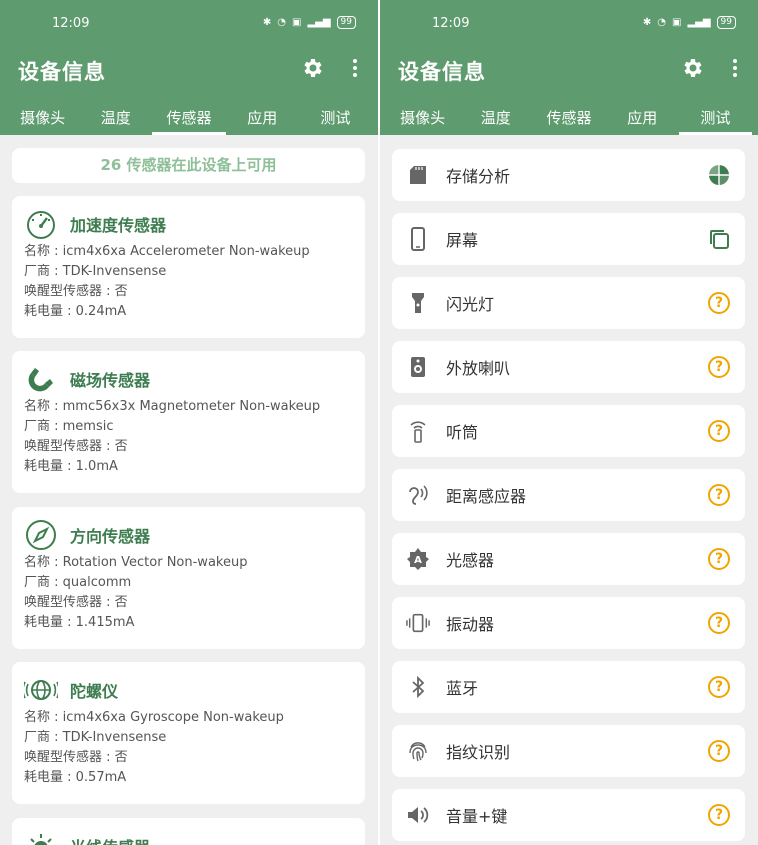 The width and height of the screenshot is (758, 845). I want to click on test-item-light-sensor: A 光感器 ?, so click(568, 559).